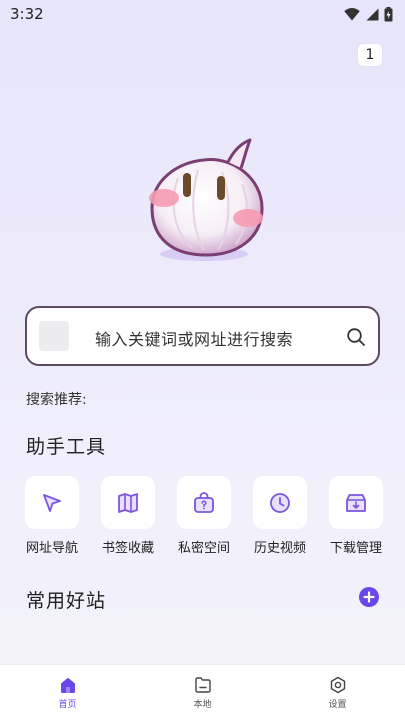 This screenshot has width=405, height=720. Describe the element at coordinates (203, 548) in the screenshot. I see `tool-label: 私密空间` at that location.